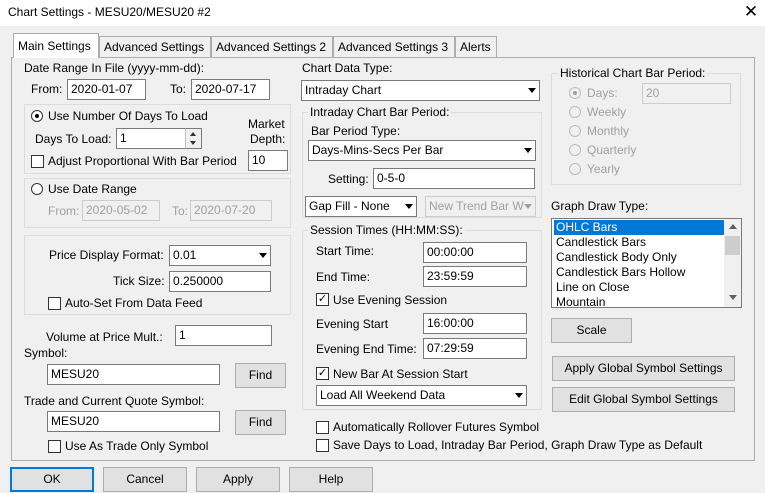 This screenshot has height=493, width=765. Describe the element at coordinates (54, 446) in the screenshot. I see `trade-only-checkbox` at that location.